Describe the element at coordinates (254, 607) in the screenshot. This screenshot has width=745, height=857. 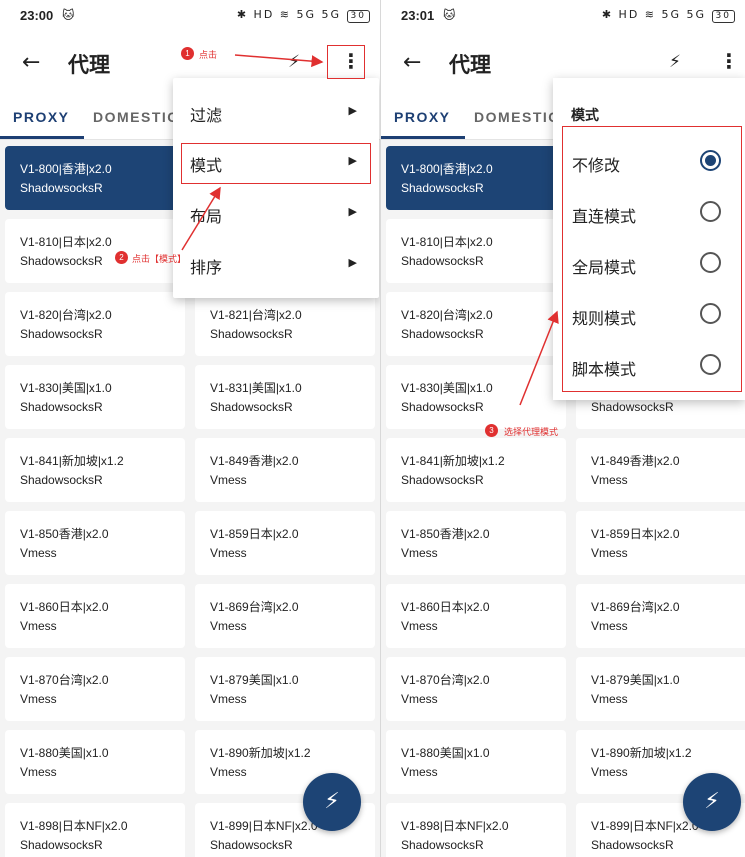
I see `proxy-name: V1-869台湾|x2.0` at that location.